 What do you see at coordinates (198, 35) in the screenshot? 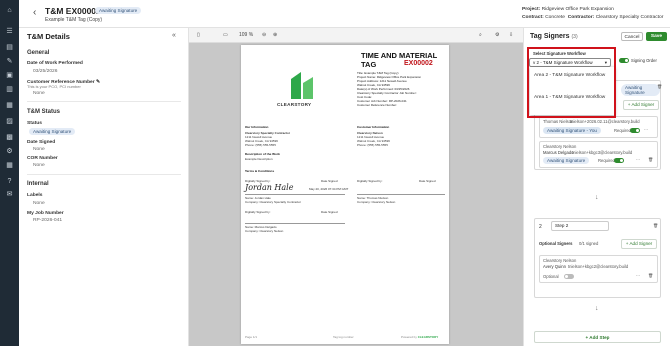
I see `sidebar-toggle-icon: ▯` at bounding box center [198, 35].